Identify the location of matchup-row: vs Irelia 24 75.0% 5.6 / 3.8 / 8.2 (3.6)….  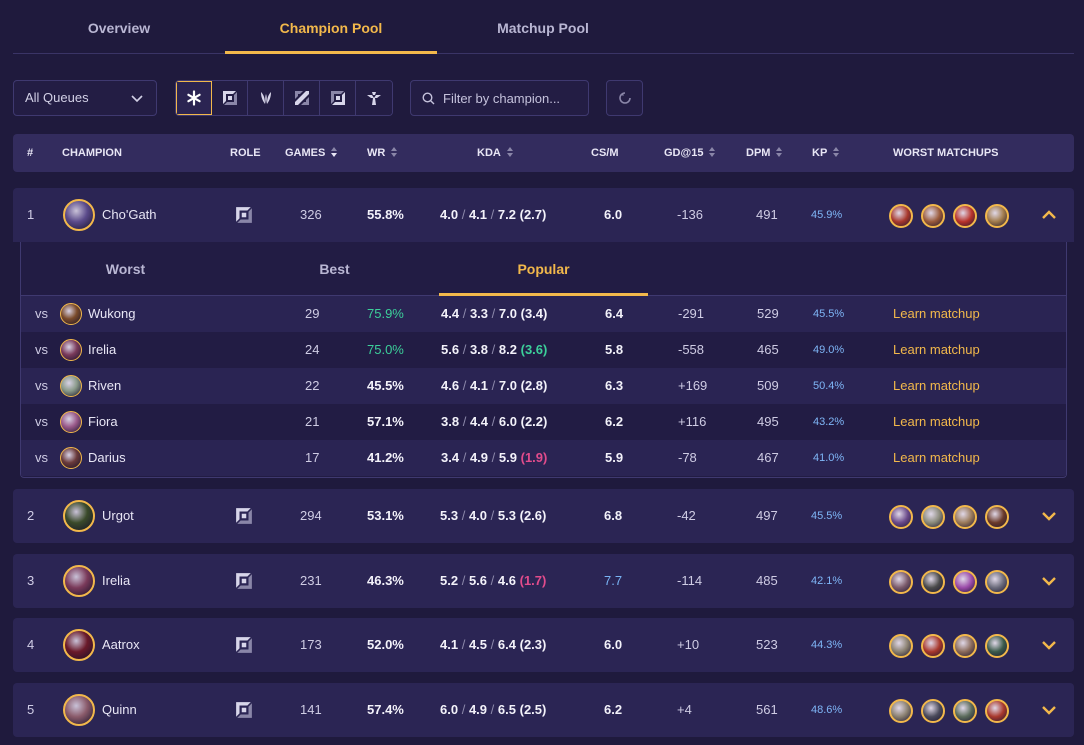
(543, 350).